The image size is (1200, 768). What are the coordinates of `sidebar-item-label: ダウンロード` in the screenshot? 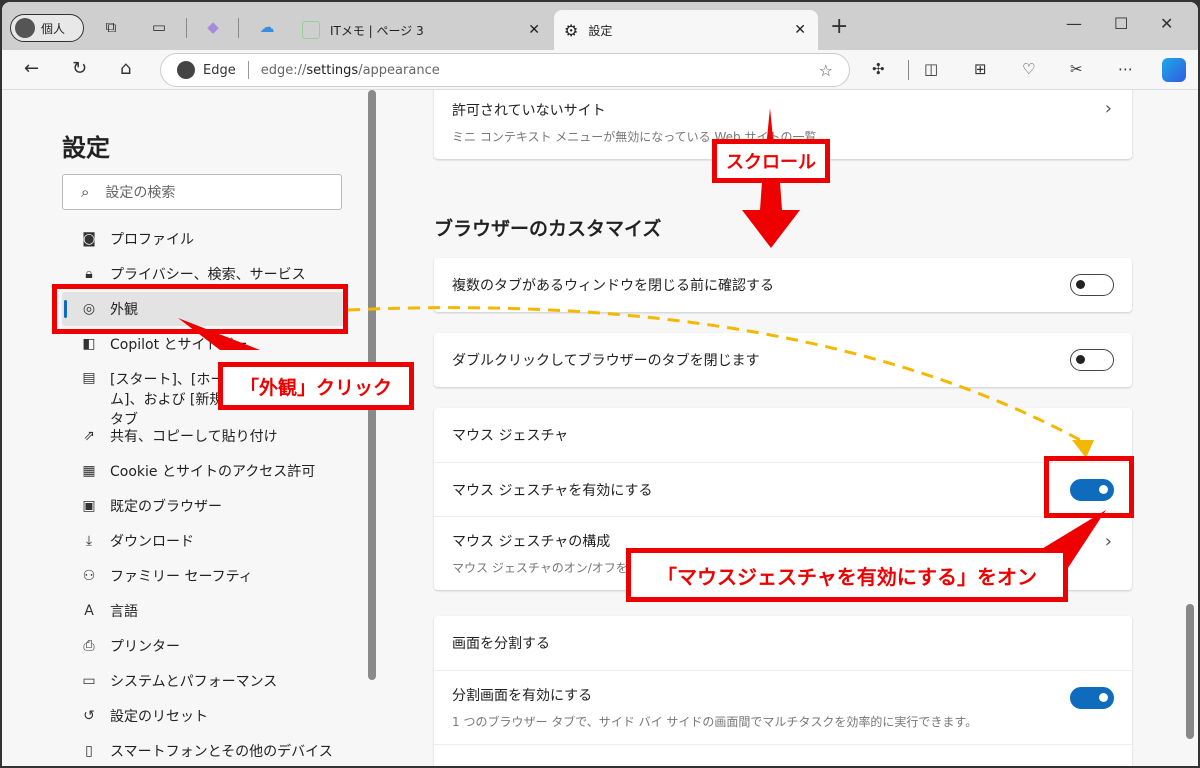 It's located at (152, 542).